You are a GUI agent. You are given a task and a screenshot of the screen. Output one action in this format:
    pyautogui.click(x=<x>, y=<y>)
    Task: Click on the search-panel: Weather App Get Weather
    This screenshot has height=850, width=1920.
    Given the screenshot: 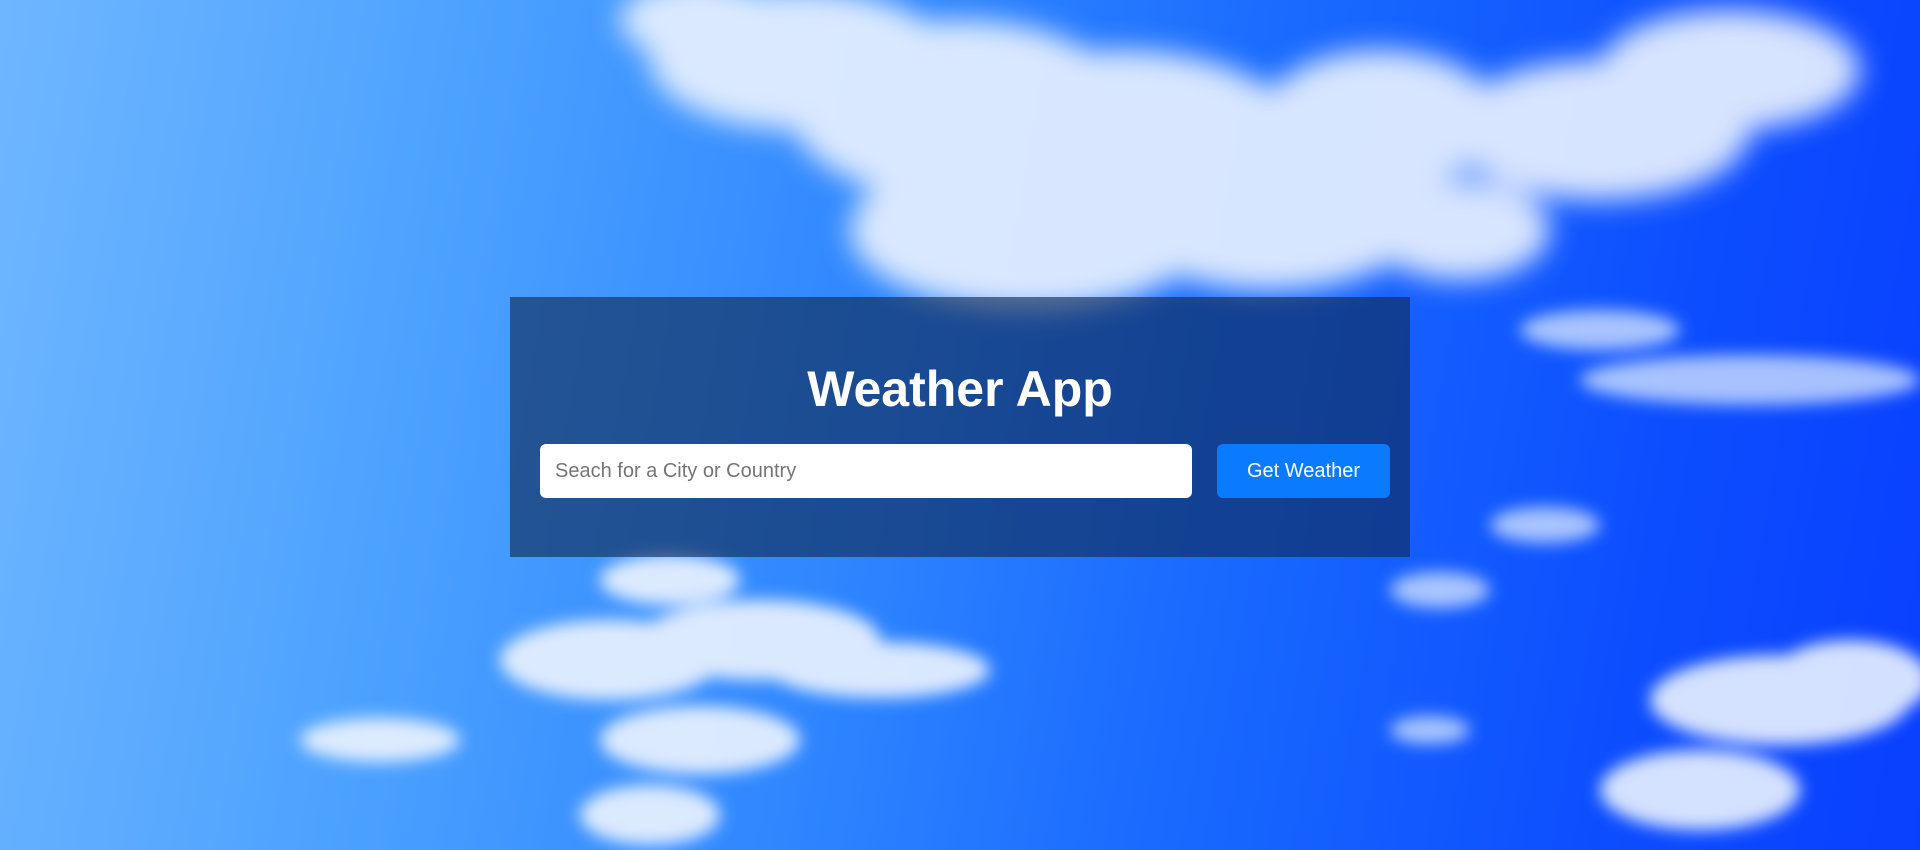 What is the action you would take?
    pyautogui.click(x=960, y=427)
    